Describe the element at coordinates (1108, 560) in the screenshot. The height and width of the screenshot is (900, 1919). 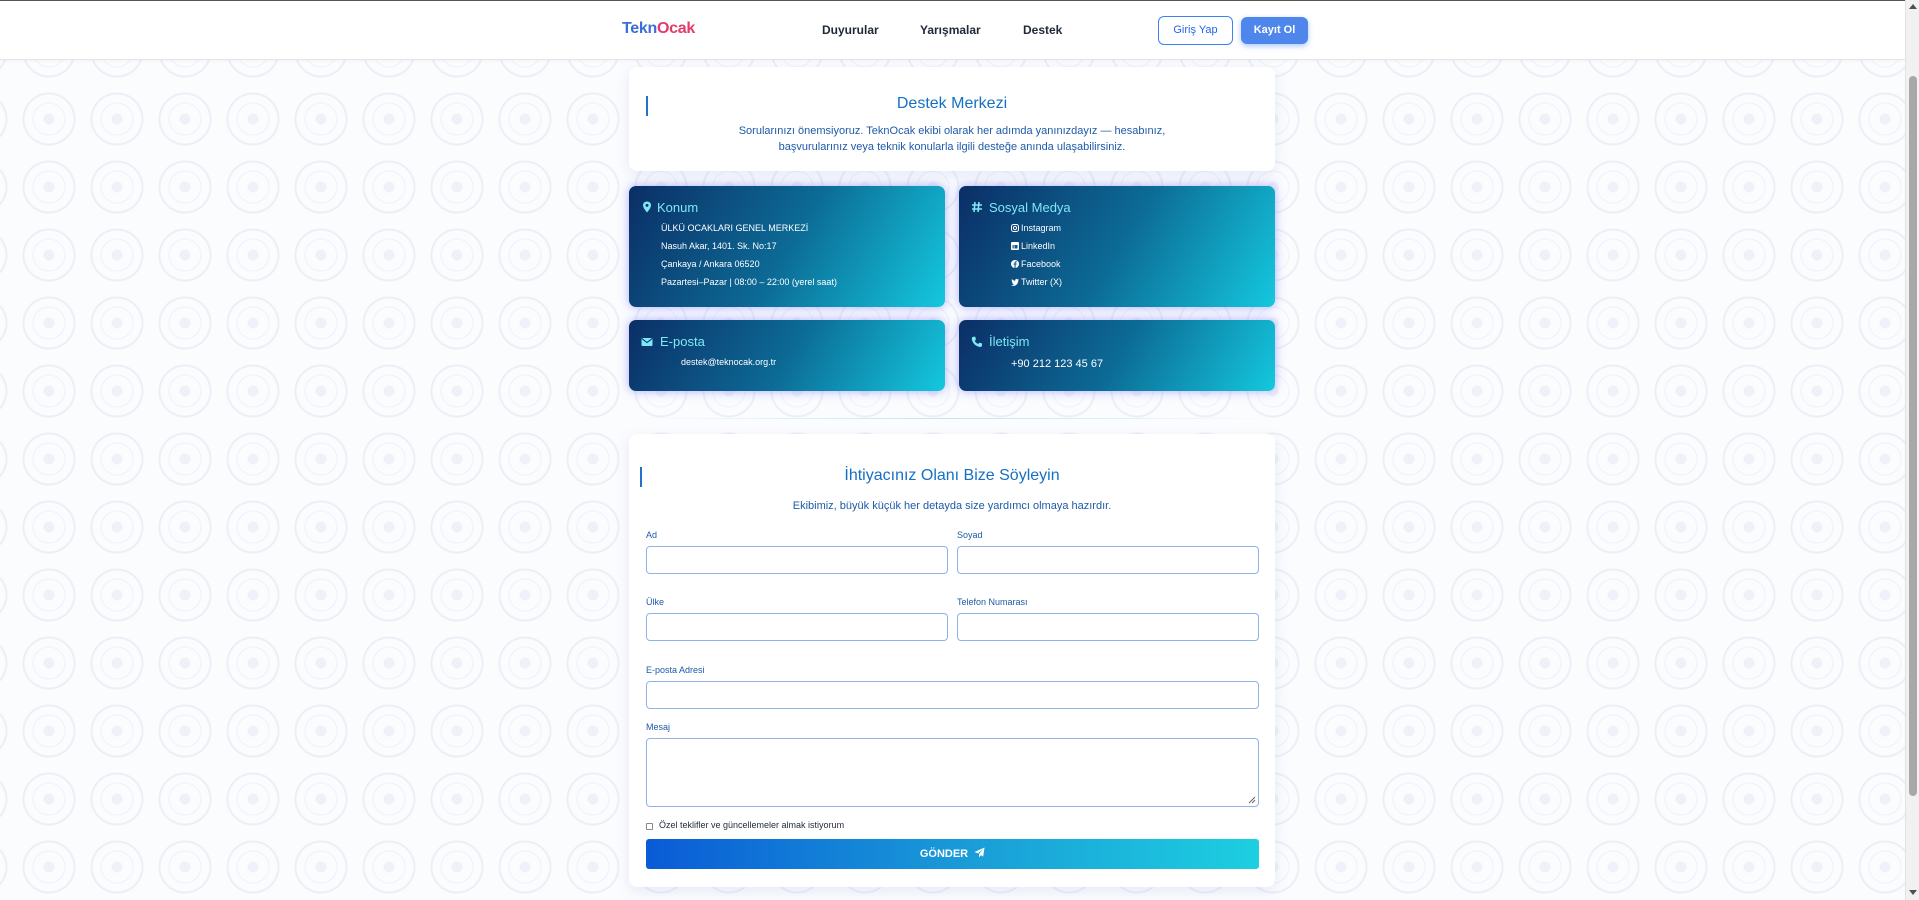
I see `last-name-input` at that location.